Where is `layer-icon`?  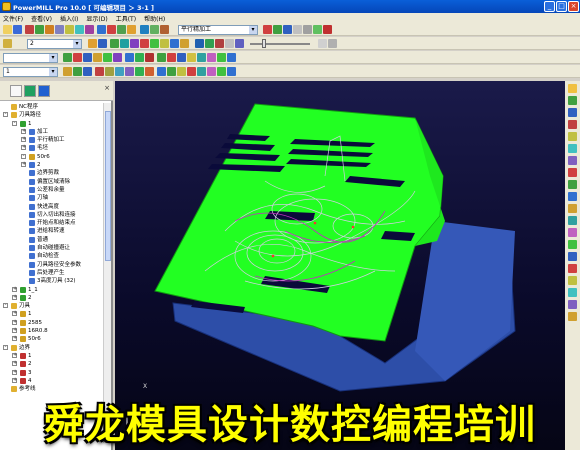
layer-icon is located at coordinates (7, 43).